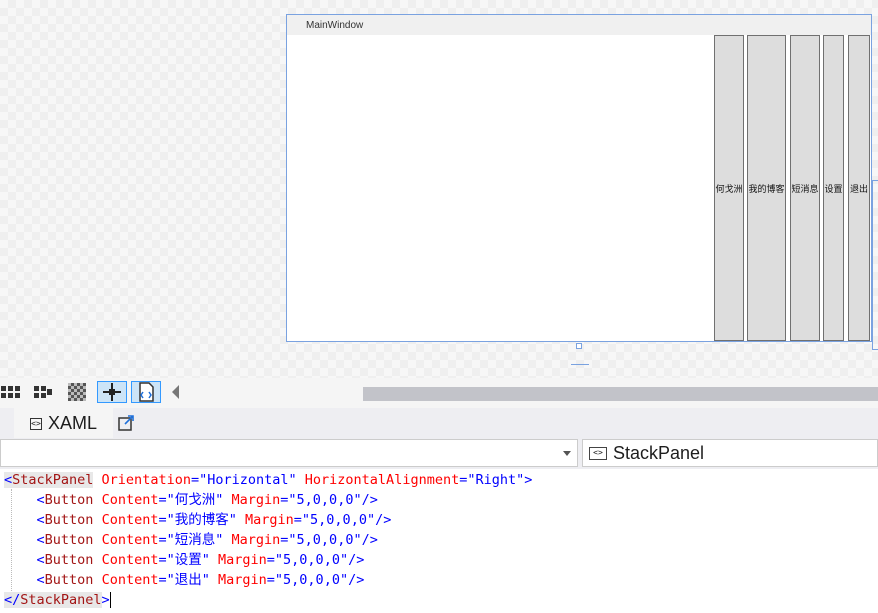 The width and height of the screenshot is (878, 613). I want to click on code-line-7: </StackPanel>, so click(57, 600).